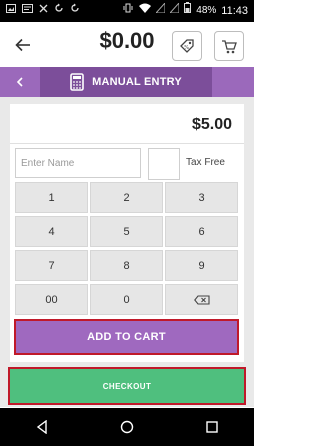 The image size is (320, 446). I want to click on key-backspace, so click(201, 299).